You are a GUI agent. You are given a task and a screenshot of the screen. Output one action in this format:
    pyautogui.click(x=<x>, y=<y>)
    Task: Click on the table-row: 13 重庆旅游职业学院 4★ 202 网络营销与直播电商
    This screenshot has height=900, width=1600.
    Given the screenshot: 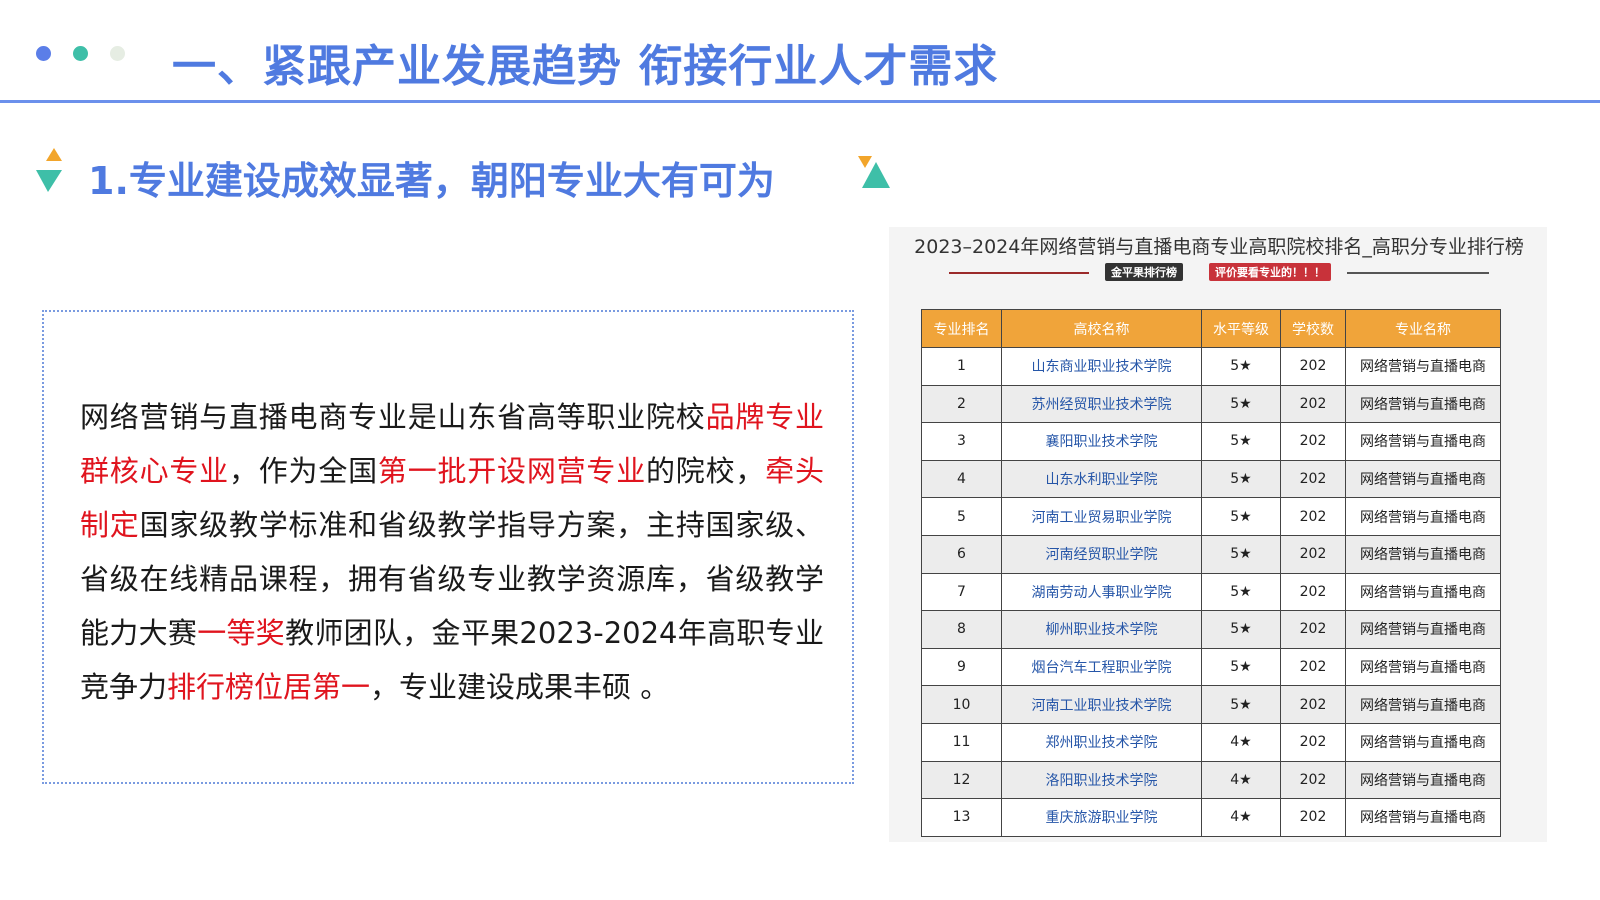 What is the action you would take?
    pyautogui.click(x=1211, y=817)
    